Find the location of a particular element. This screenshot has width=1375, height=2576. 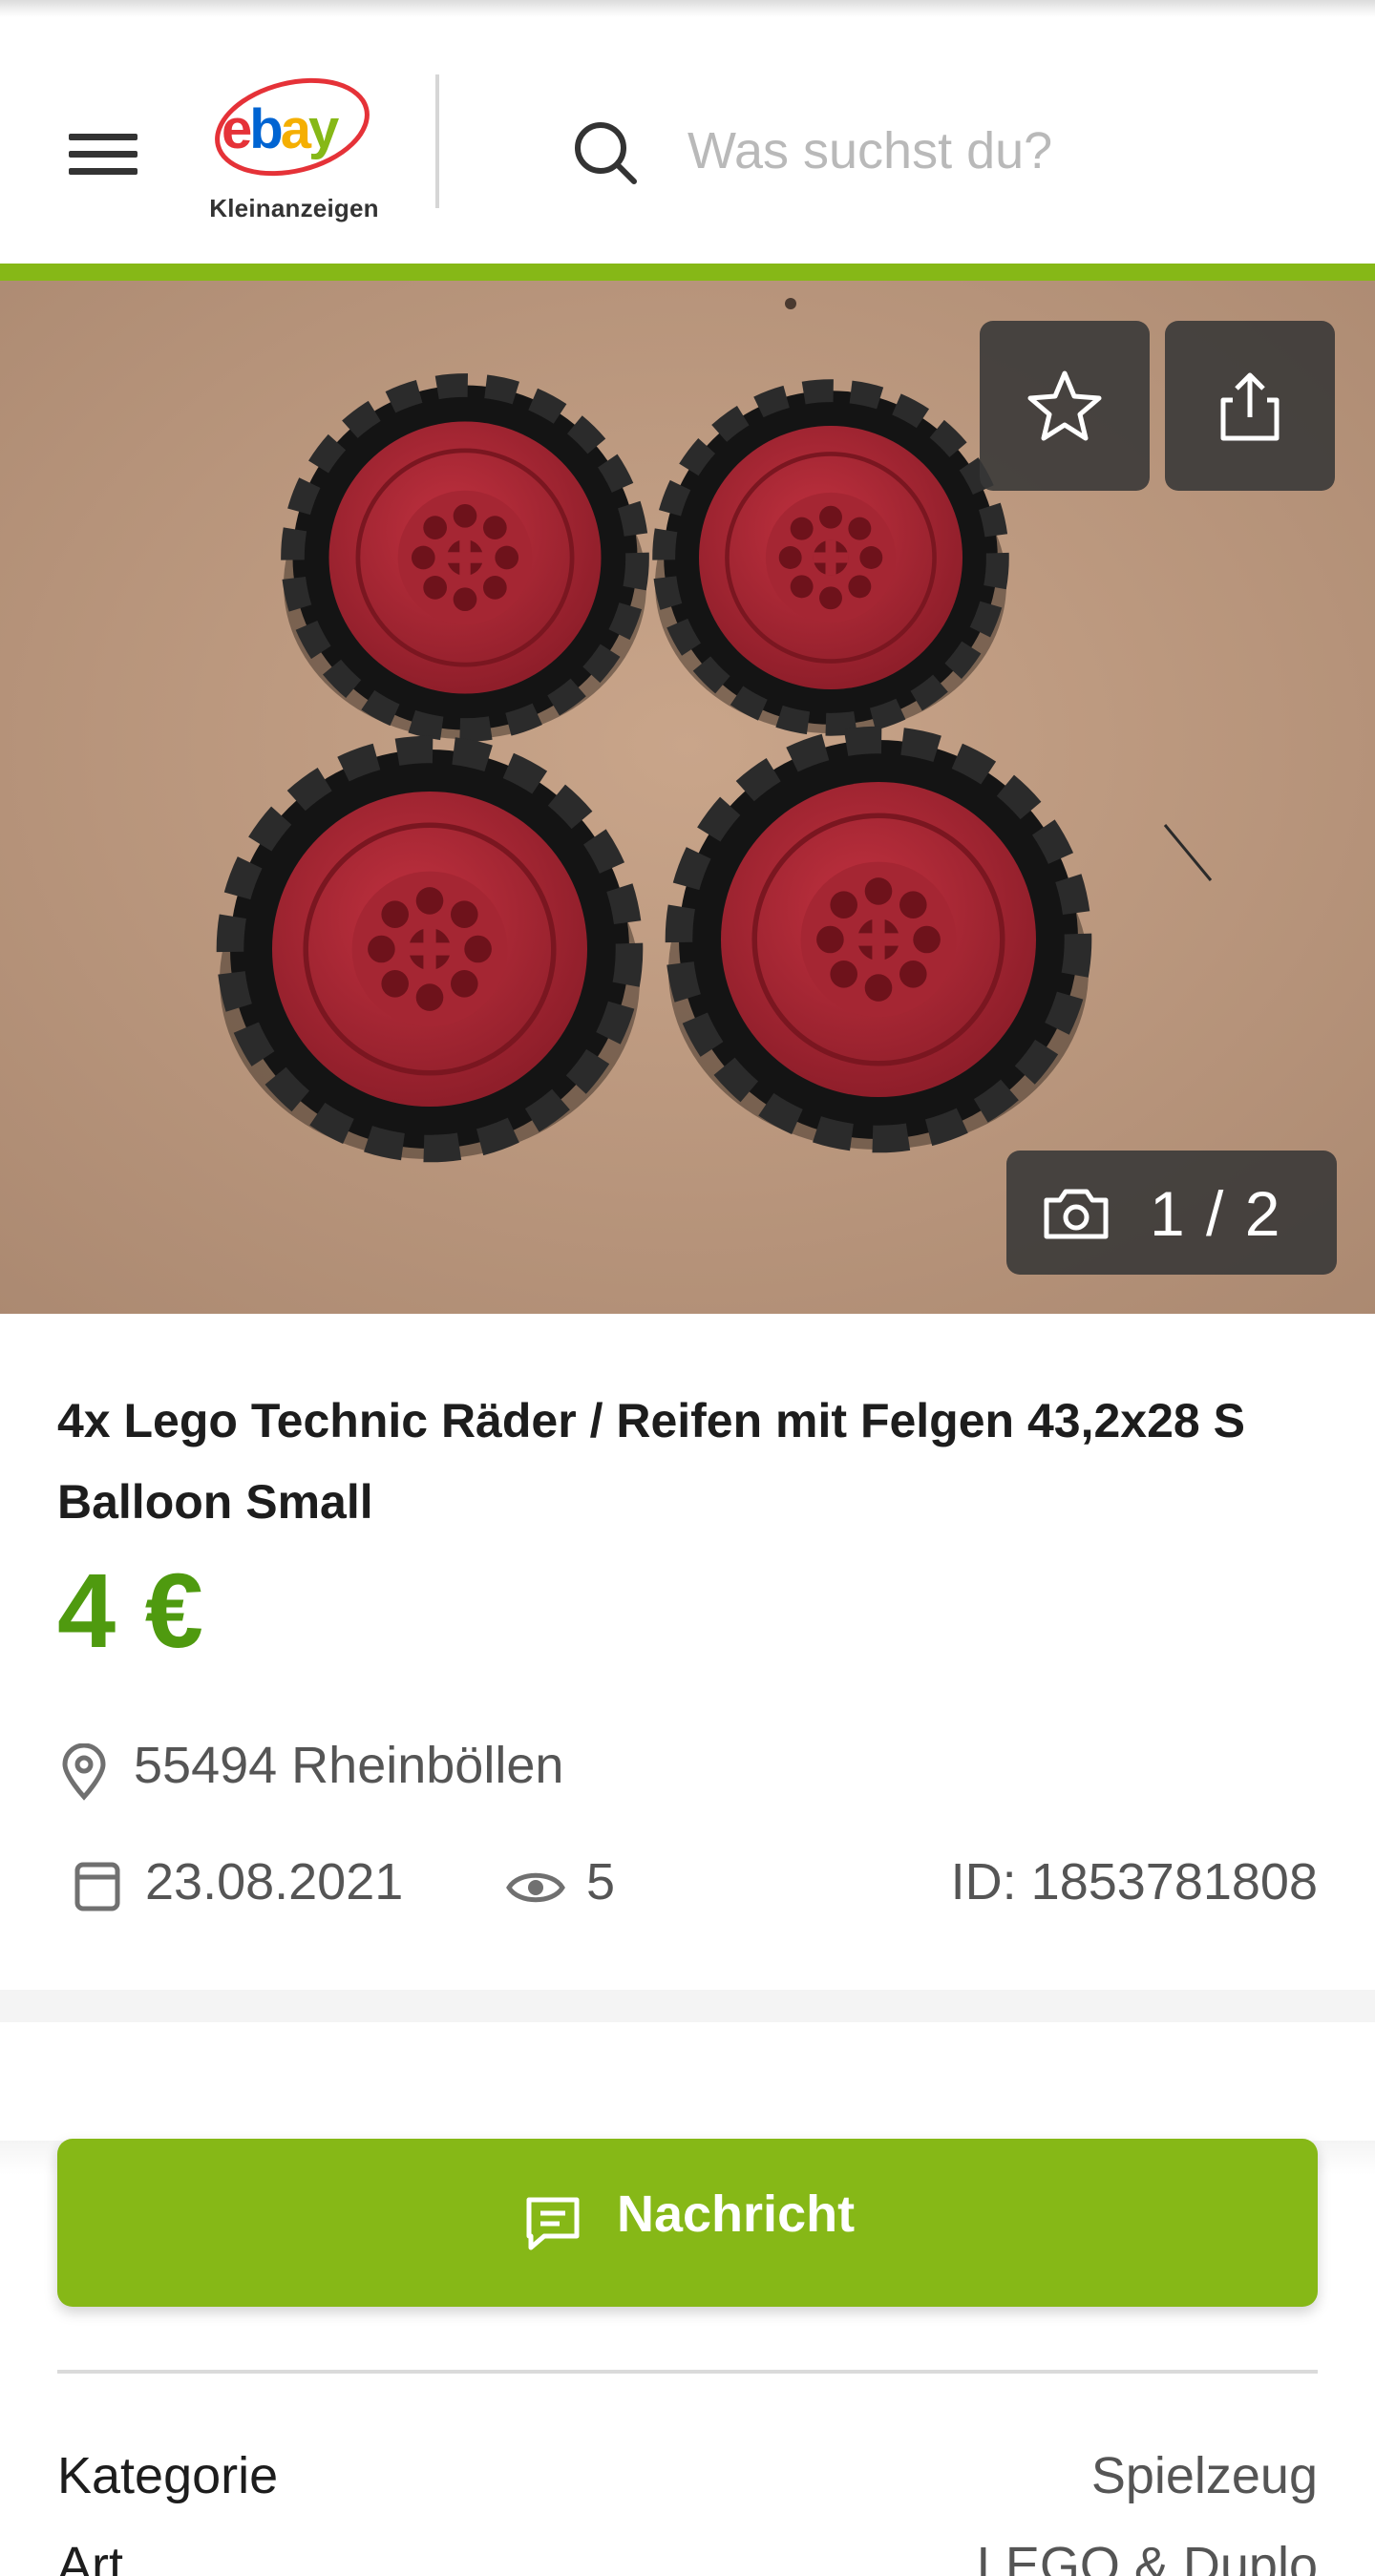

camera-icon is located at coordinates (1077, 1214).